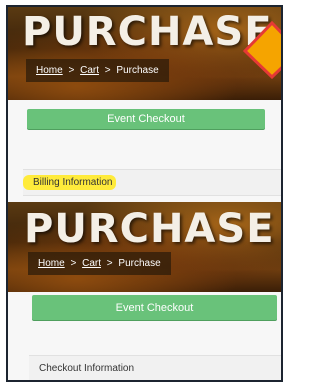  I want to click on billing-information-section: Billing Information, so click(152, 182).